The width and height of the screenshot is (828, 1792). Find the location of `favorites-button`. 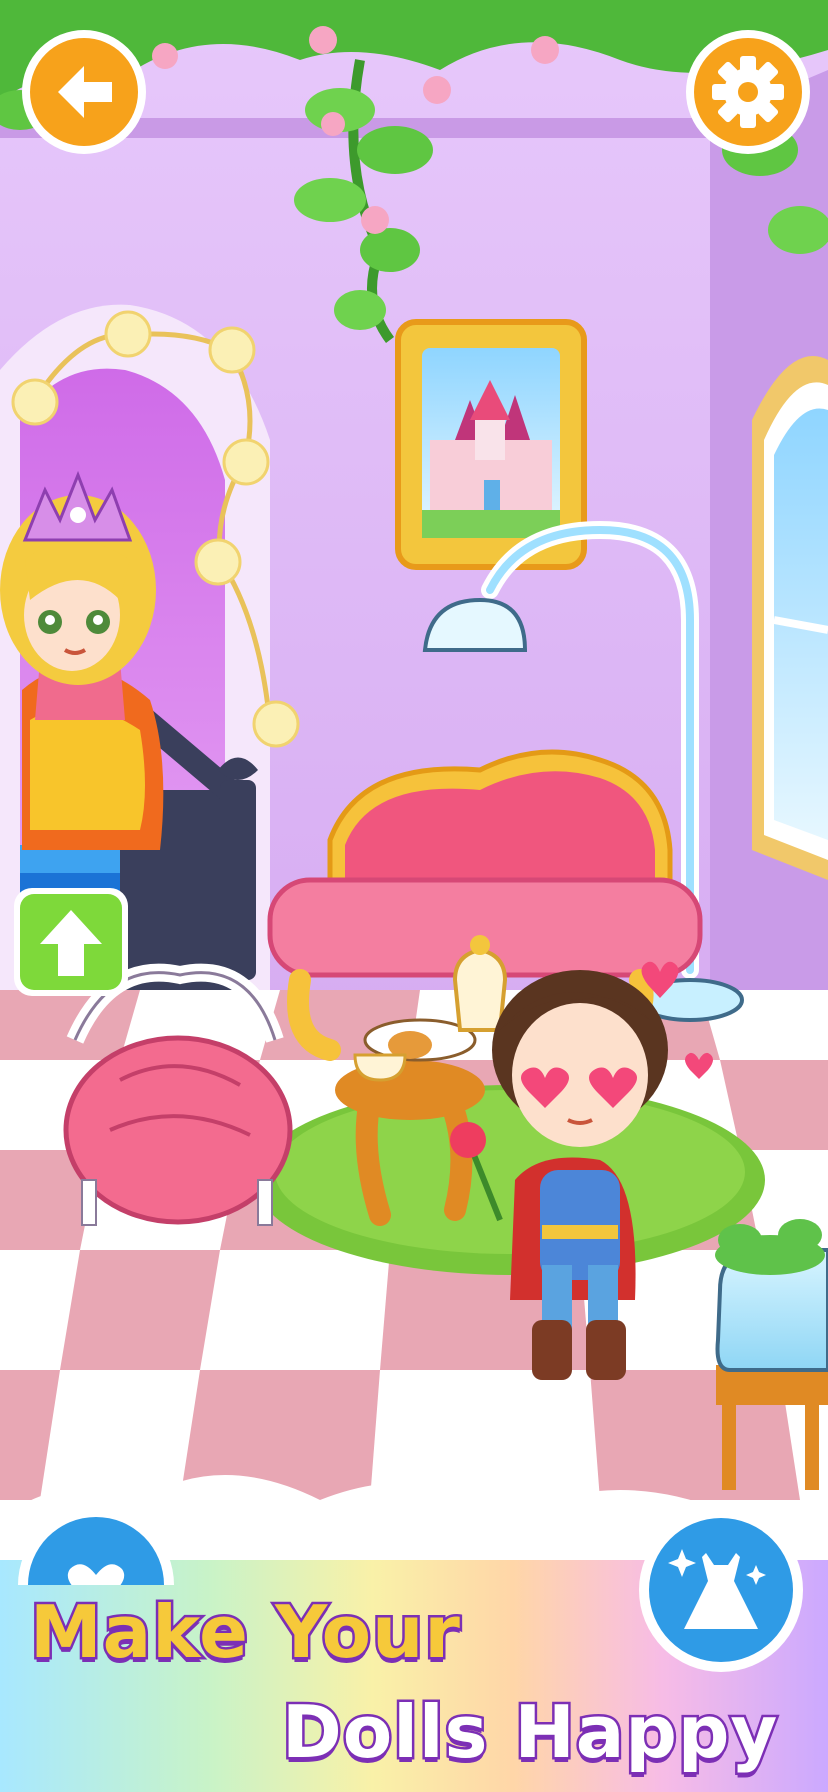

favorites-button is located at coordinates (96, 1545).